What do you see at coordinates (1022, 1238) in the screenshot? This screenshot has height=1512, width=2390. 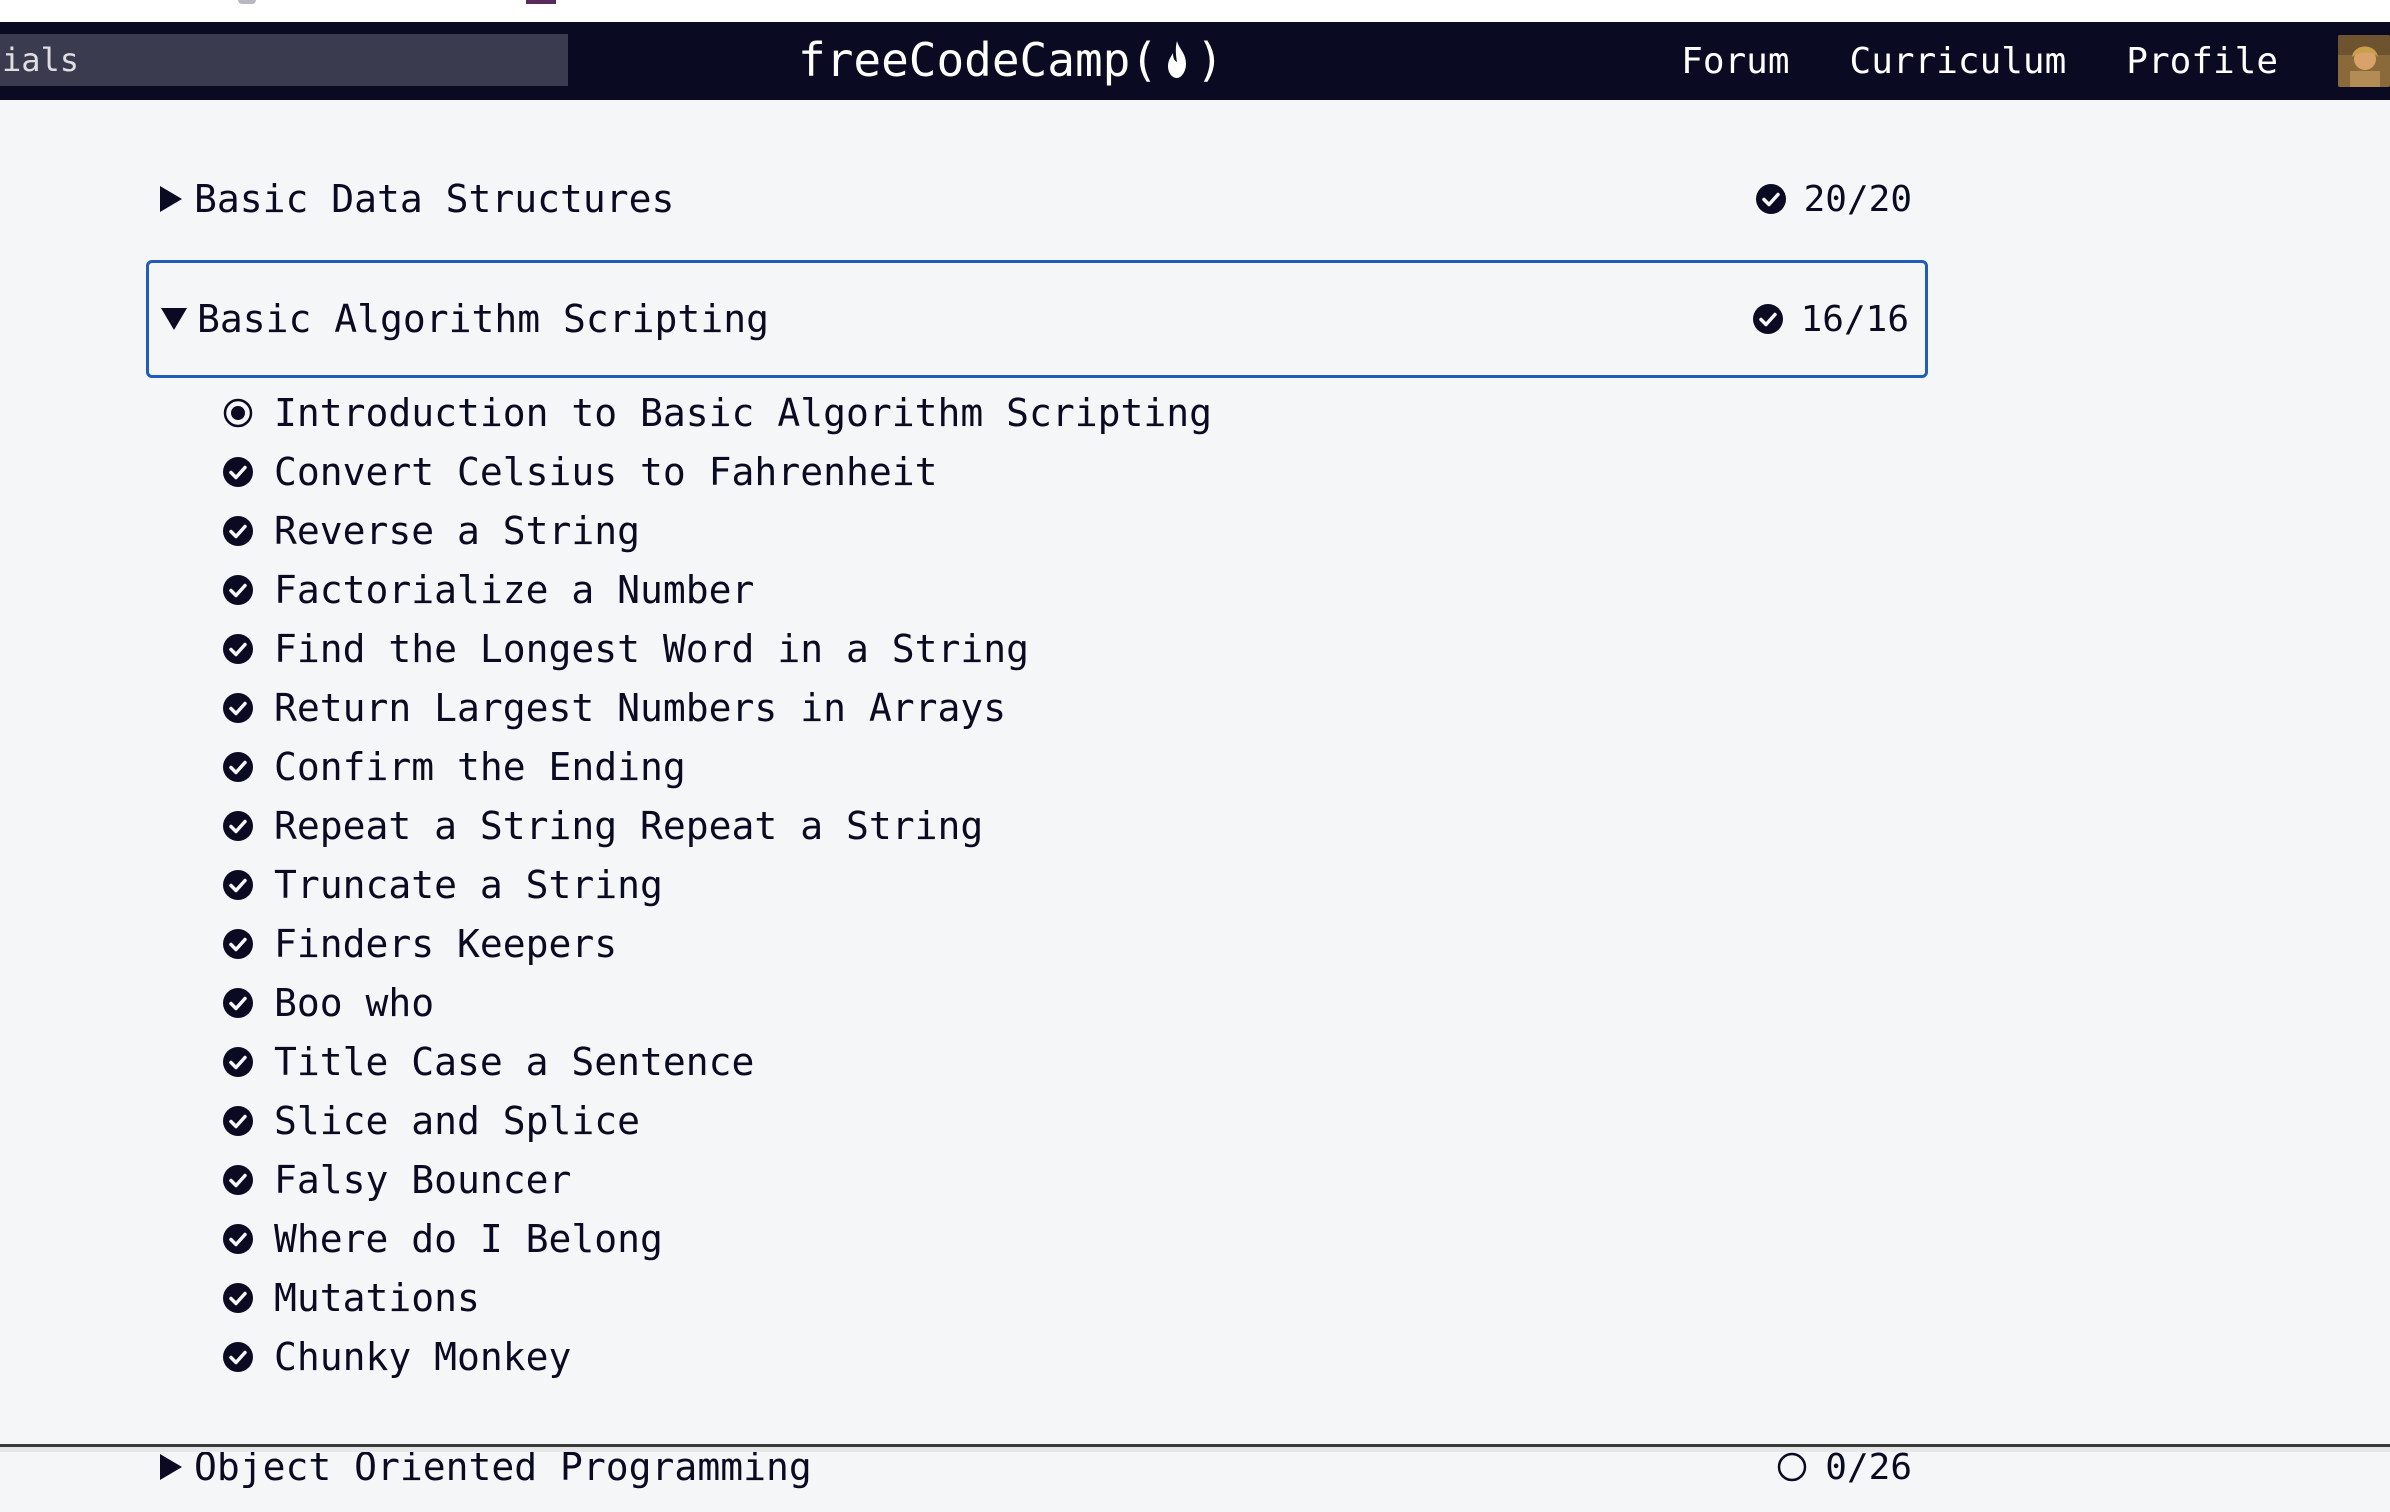 I see `challenge-item: Where do I Belong` at bounding box center [1022, 1238].